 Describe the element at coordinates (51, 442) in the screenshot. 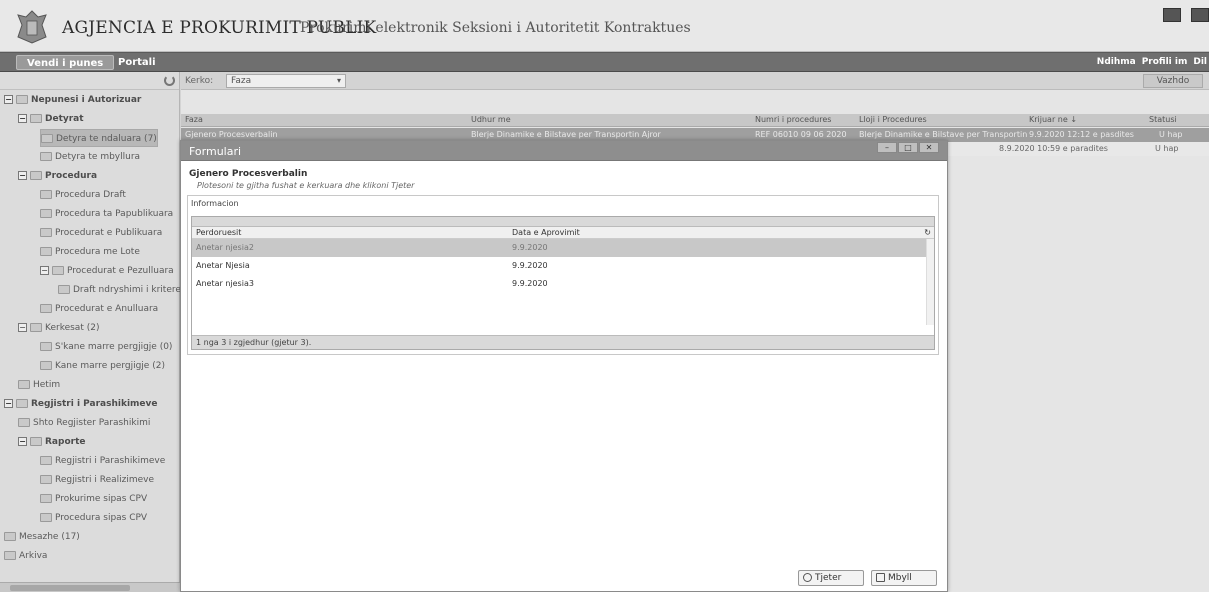

I see `sidebar-item: − Raporte` at that location.